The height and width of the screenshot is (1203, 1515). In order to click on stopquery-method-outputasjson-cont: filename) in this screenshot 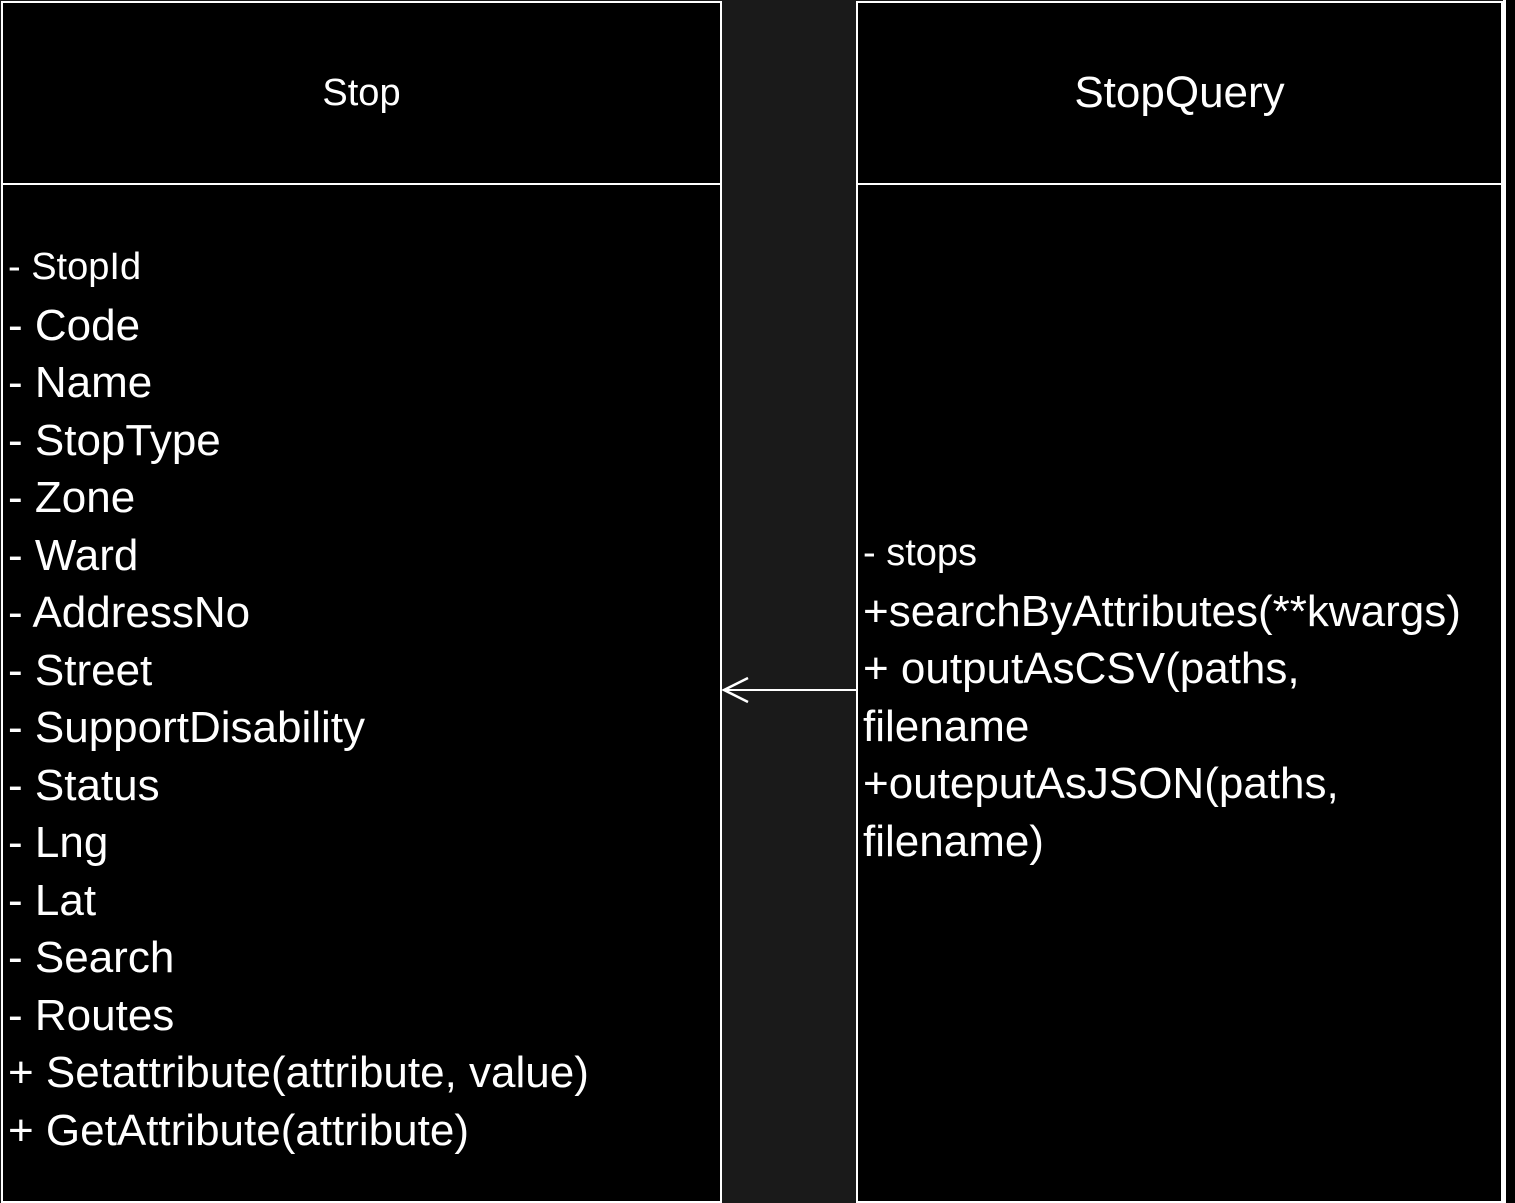, I will do `click(953, 841)`.